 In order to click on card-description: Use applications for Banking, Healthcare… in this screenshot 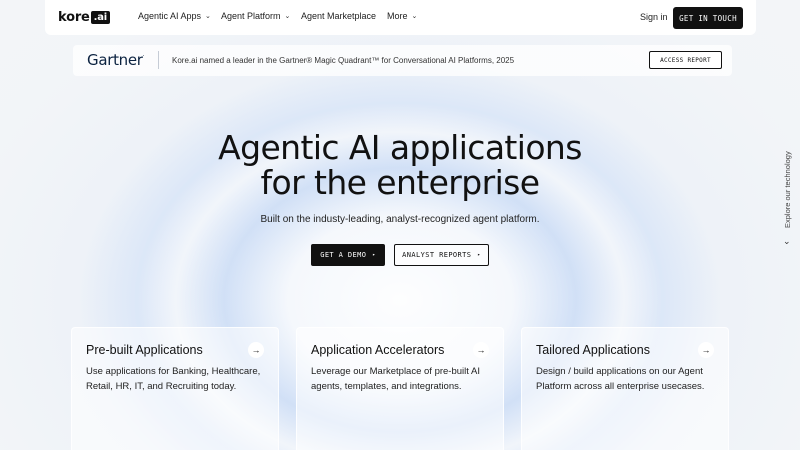, I will do `click(173, 379)`.